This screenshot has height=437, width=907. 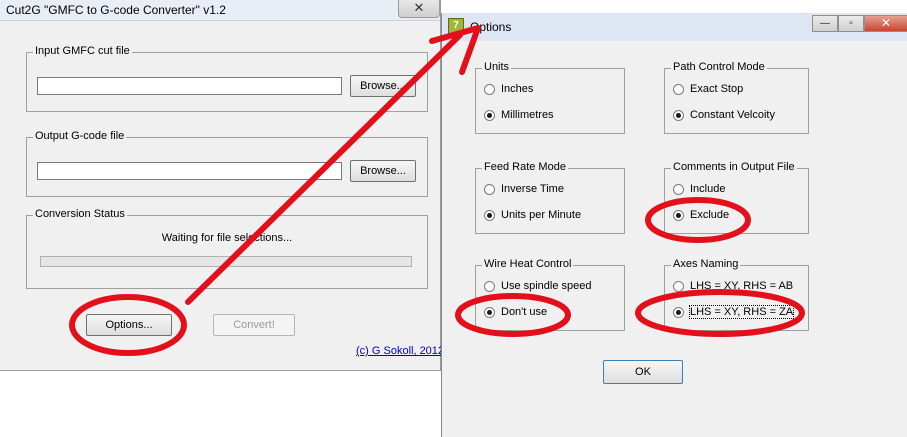 What do you see at coordinates (732, 115) in the screenshot?
I see `radio-label: Constant Velcoity` at bounding box center [732, 115].